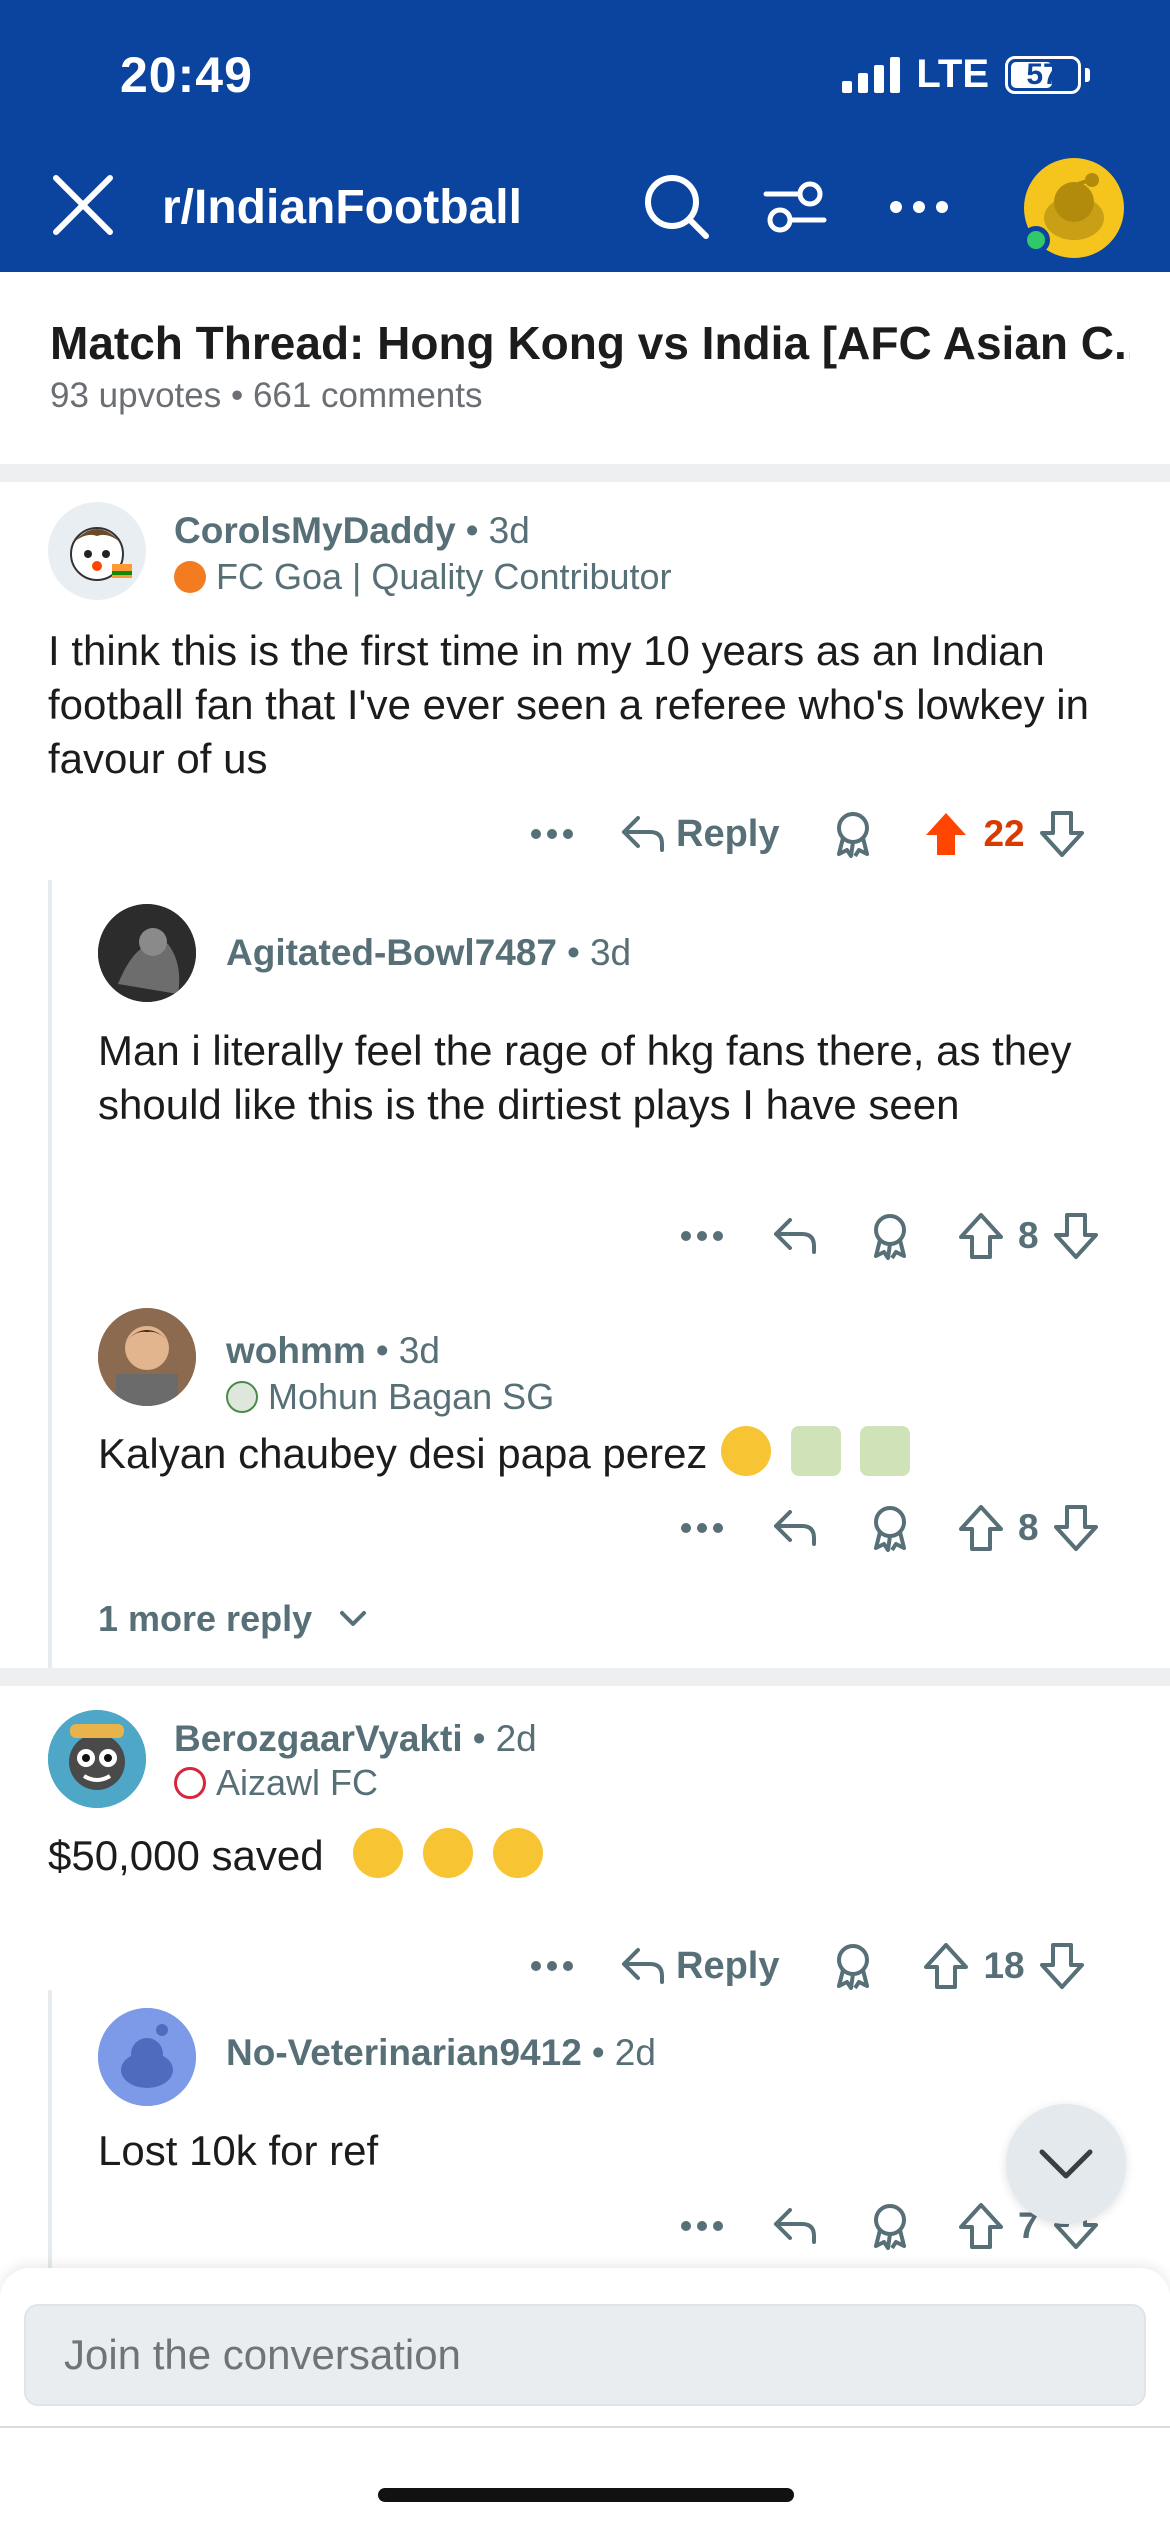  What do you see at coordinates (795, 207) in the screenshot?
I see `sort-filter-icon` at bounding box center [795, 207].